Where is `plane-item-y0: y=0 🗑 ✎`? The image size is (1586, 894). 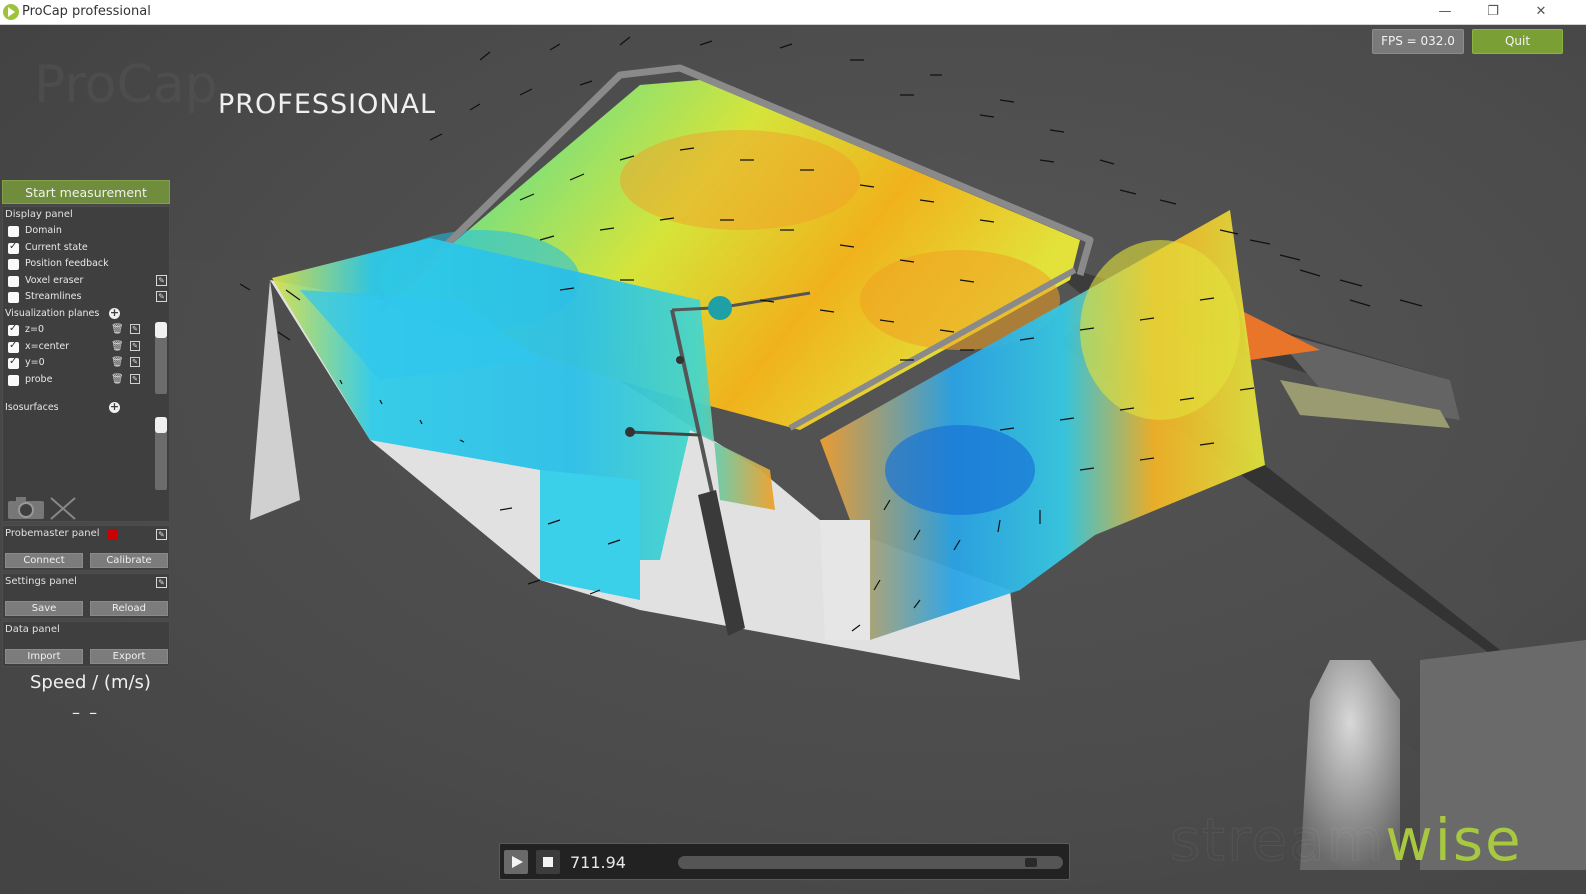 plane-item-y0: y=0 🗑 ✎ is located at coordinates (86, 363).